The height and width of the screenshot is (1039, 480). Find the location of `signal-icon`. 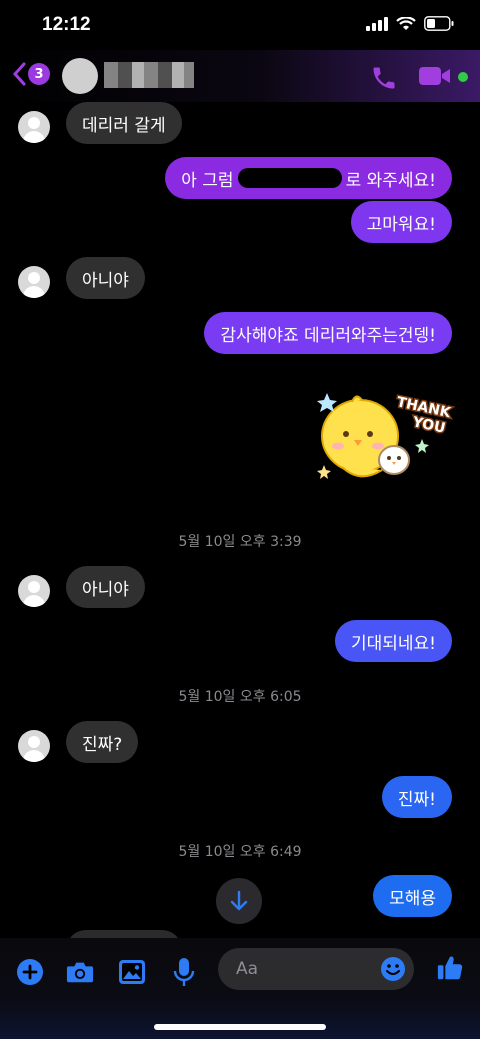

signal-icon is located at coordinates (377, 23).